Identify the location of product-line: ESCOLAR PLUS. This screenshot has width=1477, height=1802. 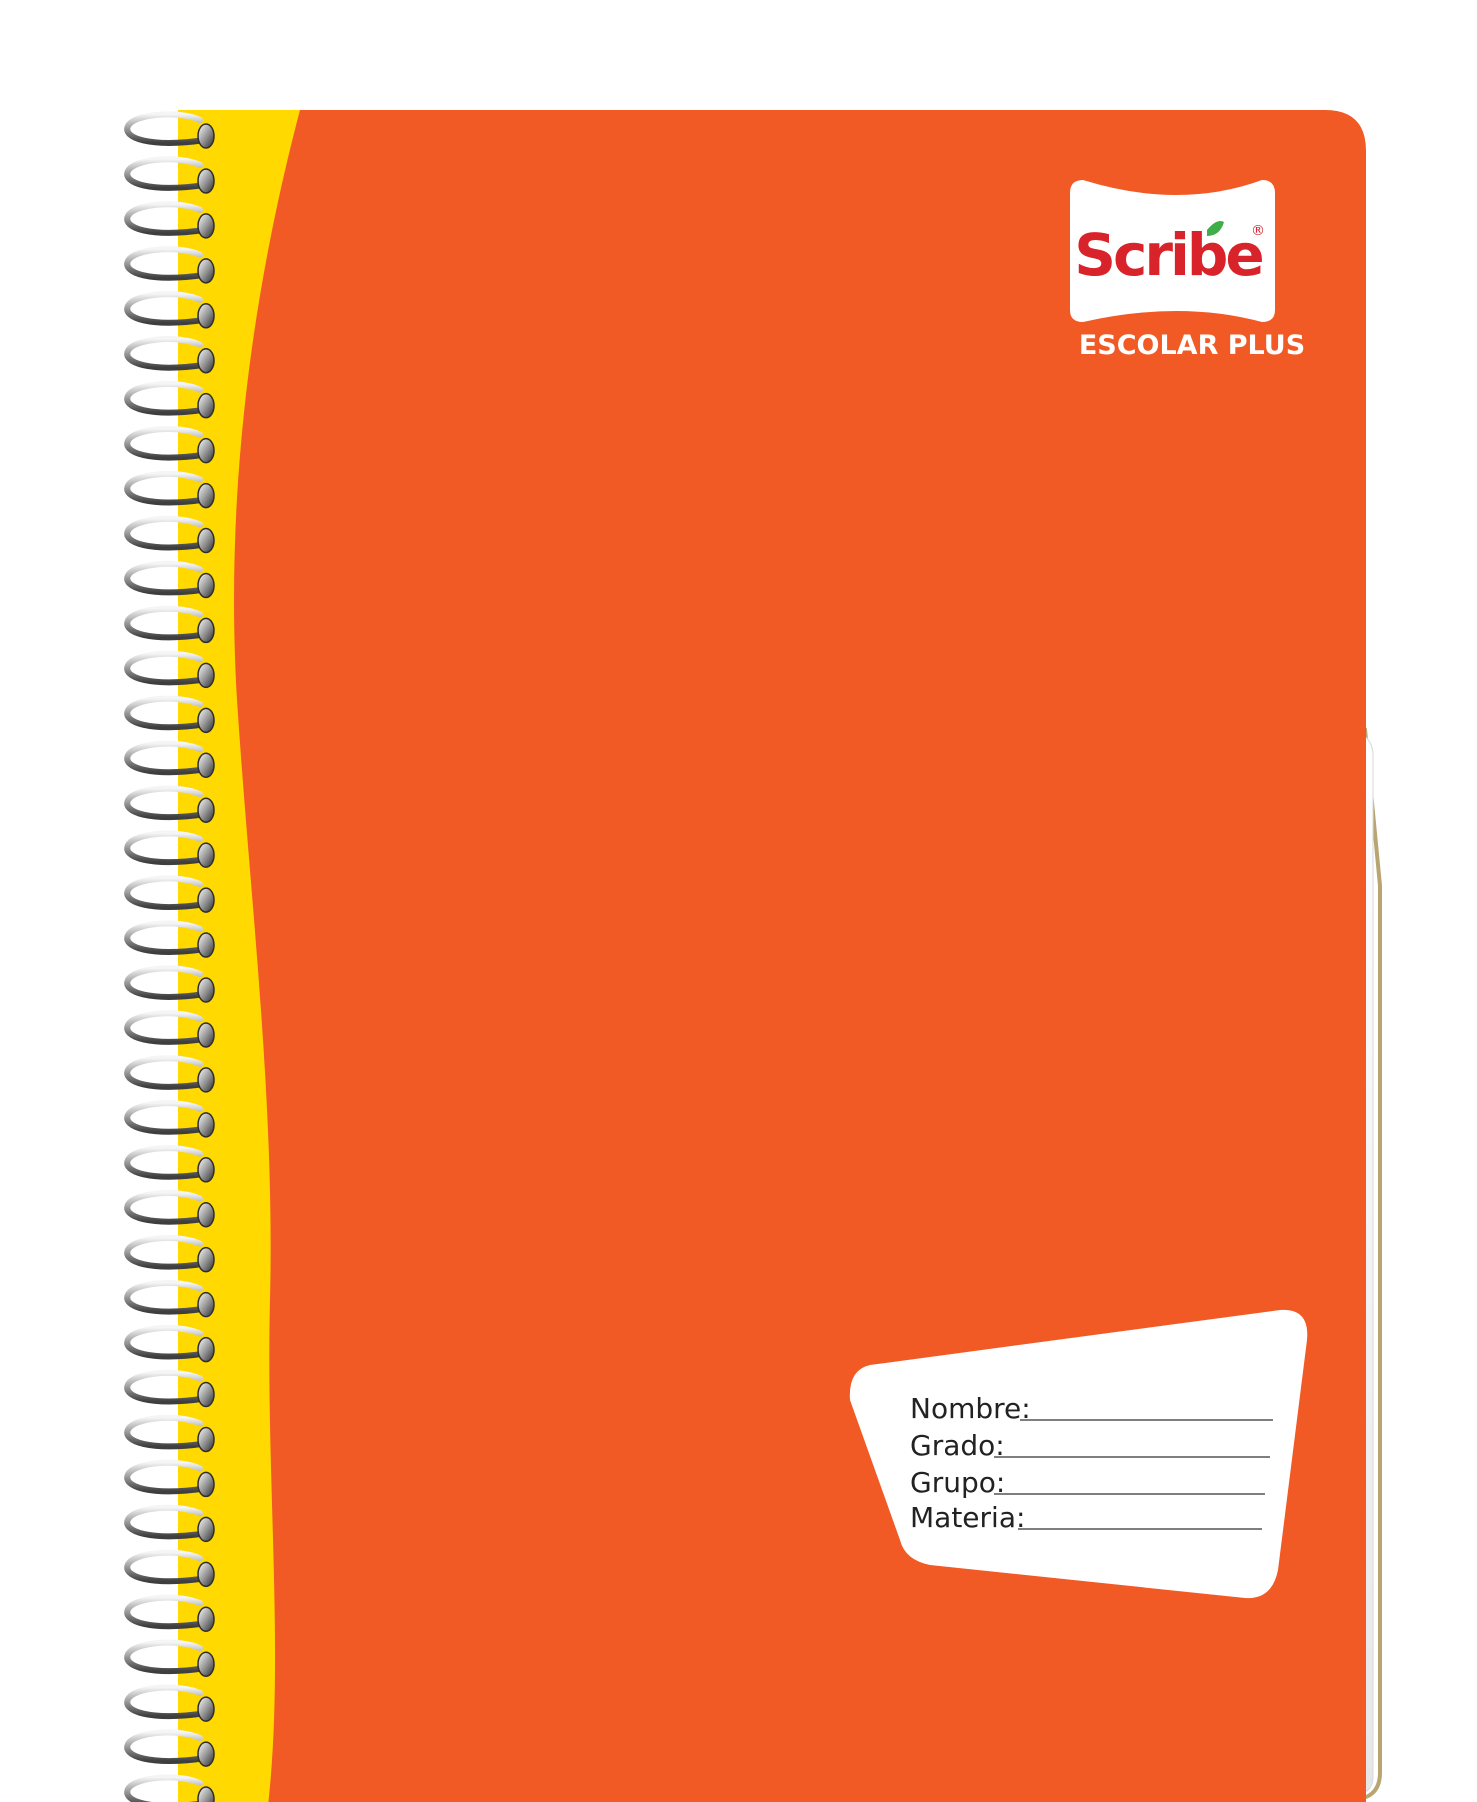
(1192, 345).